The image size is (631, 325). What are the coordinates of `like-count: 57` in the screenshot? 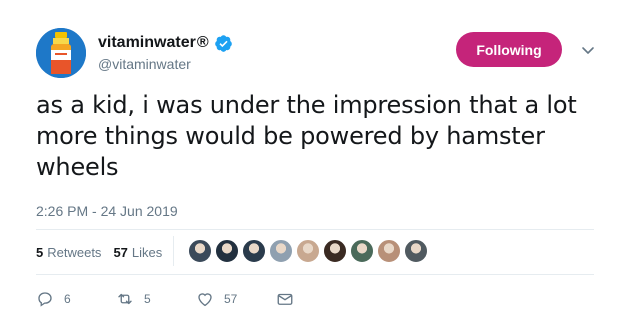 It's located at (231, 299).